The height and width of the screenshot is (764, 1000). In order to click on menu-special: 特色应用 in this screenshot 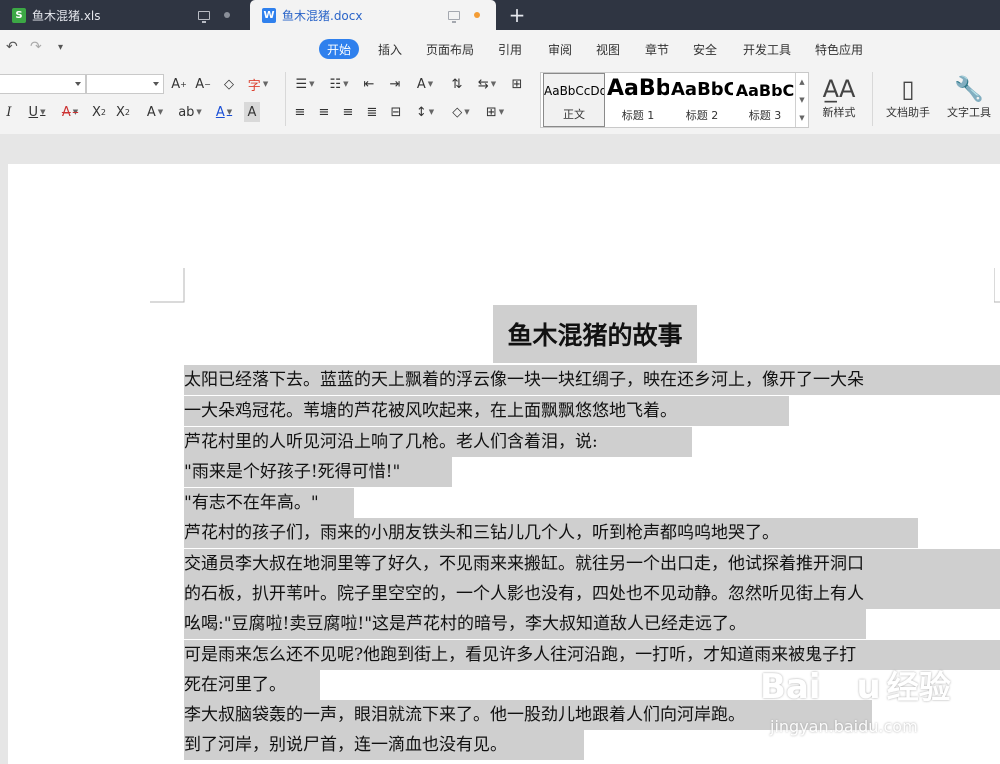, I will do `click(839, 49)`.